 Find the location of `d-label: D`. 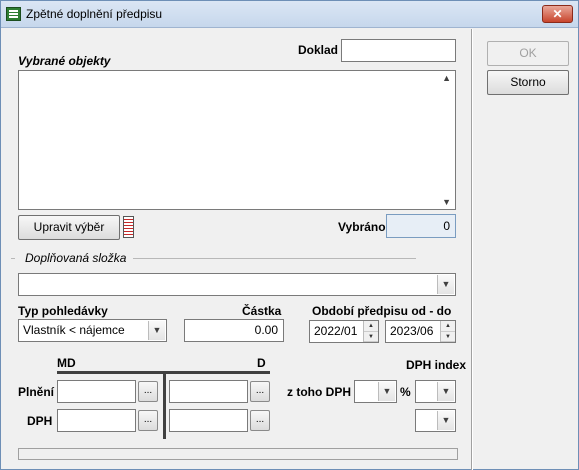

d-label: D is located at coordinates (261, 363).